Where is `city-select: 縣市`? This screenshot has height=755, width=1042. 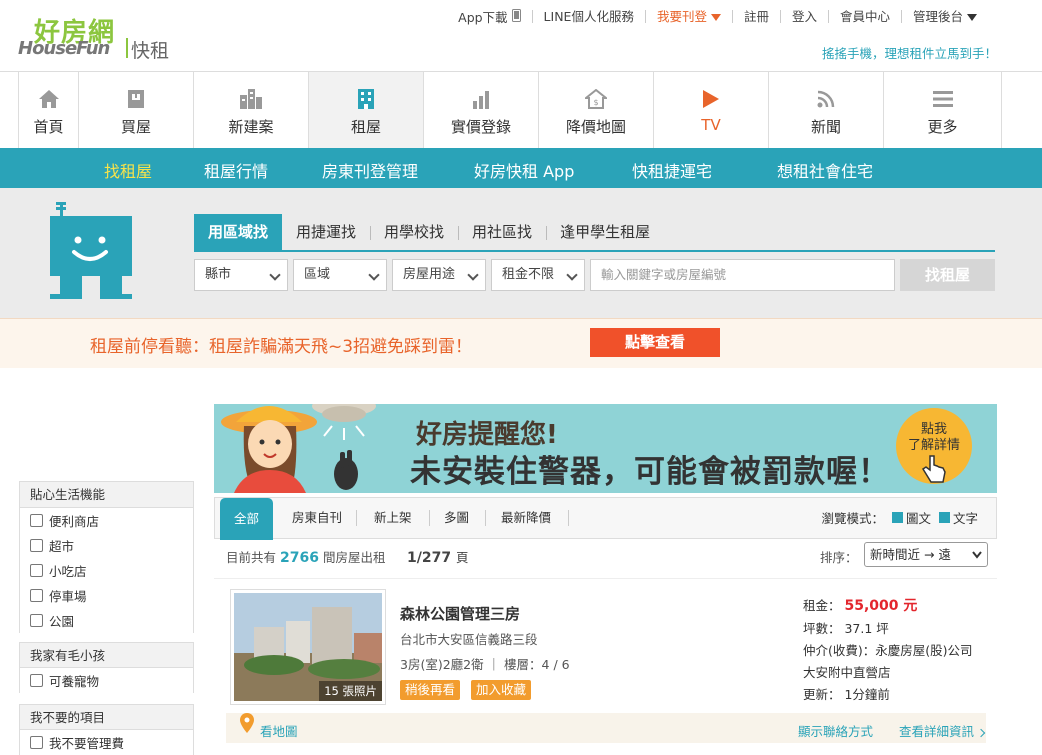 city-select: 縣市 is located at coordinates (241, 275).